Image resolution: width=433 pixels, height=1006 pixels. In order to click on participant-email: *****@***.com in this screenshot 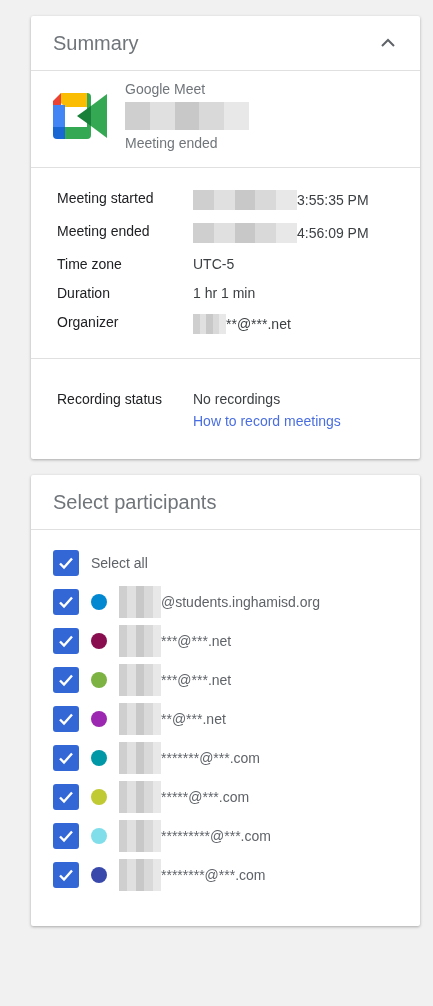, I will do `click(205, 797)`.